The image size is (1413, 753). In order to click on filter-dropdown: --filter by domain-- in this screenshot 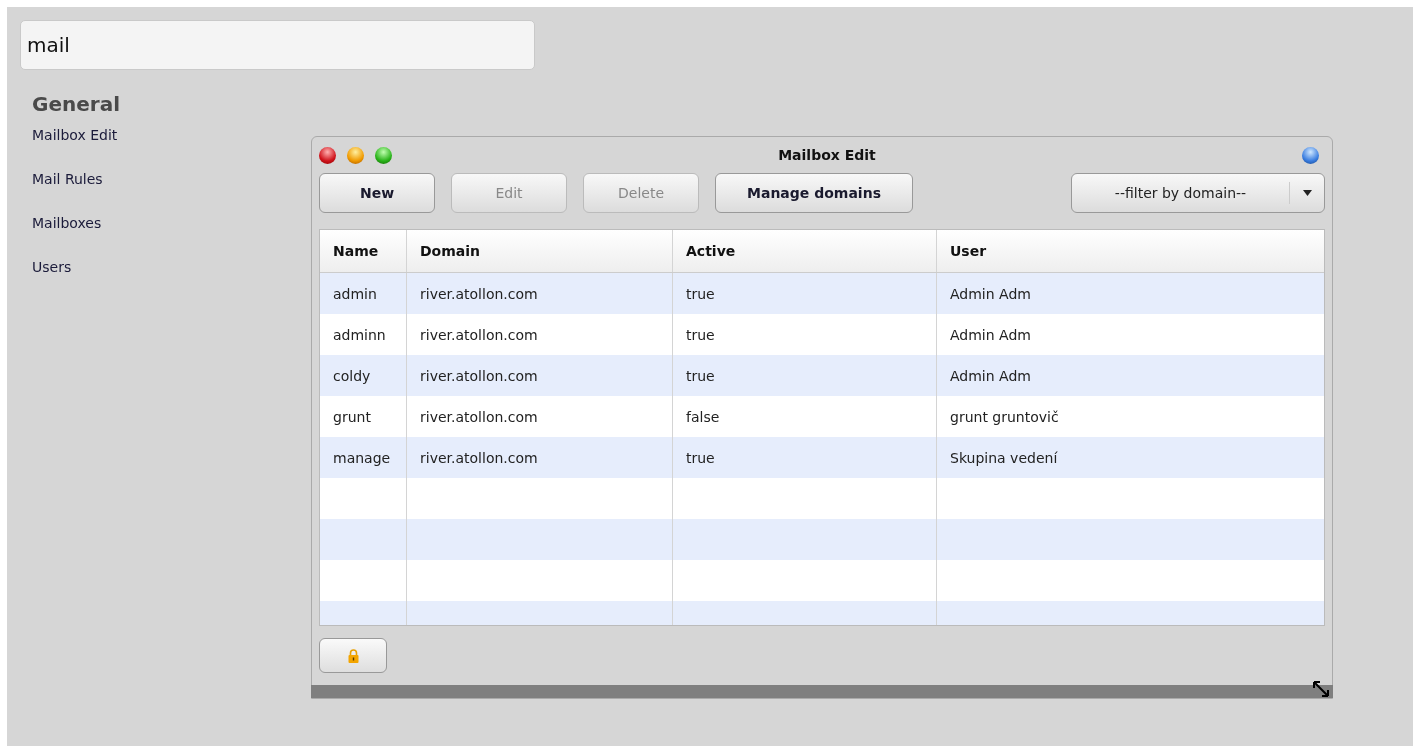, I will do `click(1198, 193)`.